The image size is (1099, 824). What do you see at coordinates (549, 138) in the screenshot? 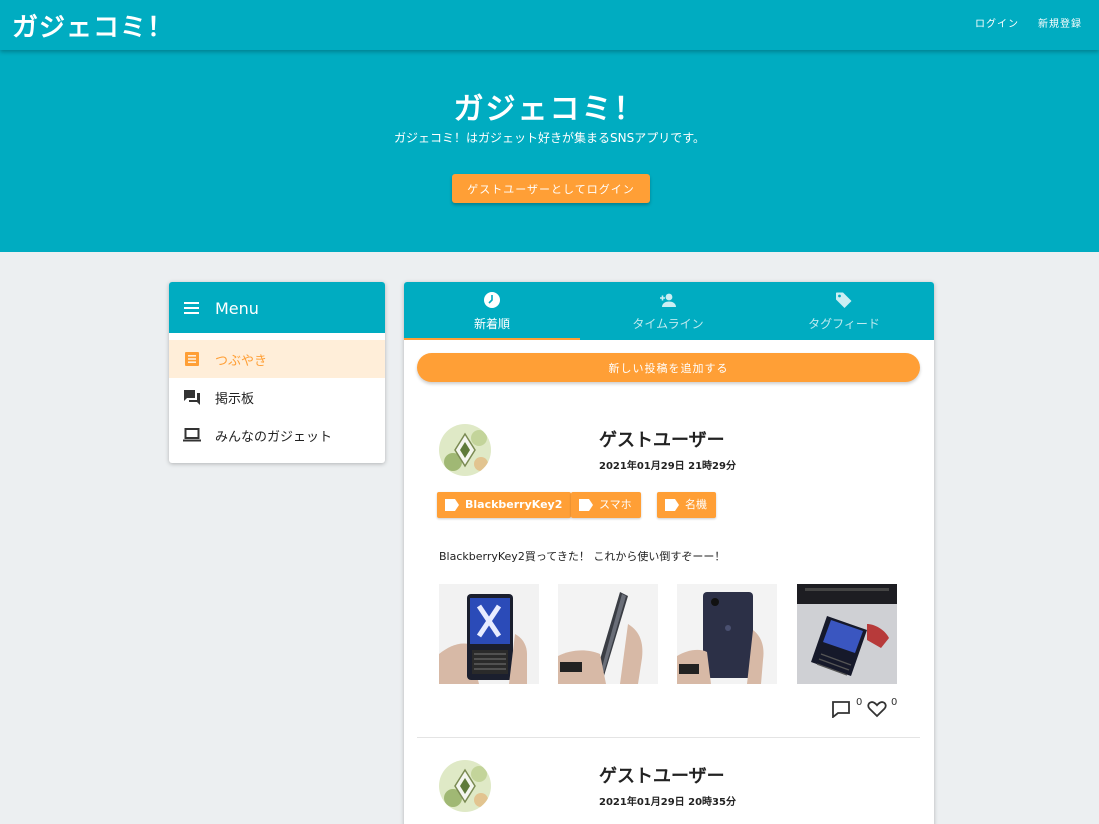
I see `hero-subtitle: ガジェコミ！はガジェット好きが集まるSNSアプリです。` at bounding box center [549, 138].